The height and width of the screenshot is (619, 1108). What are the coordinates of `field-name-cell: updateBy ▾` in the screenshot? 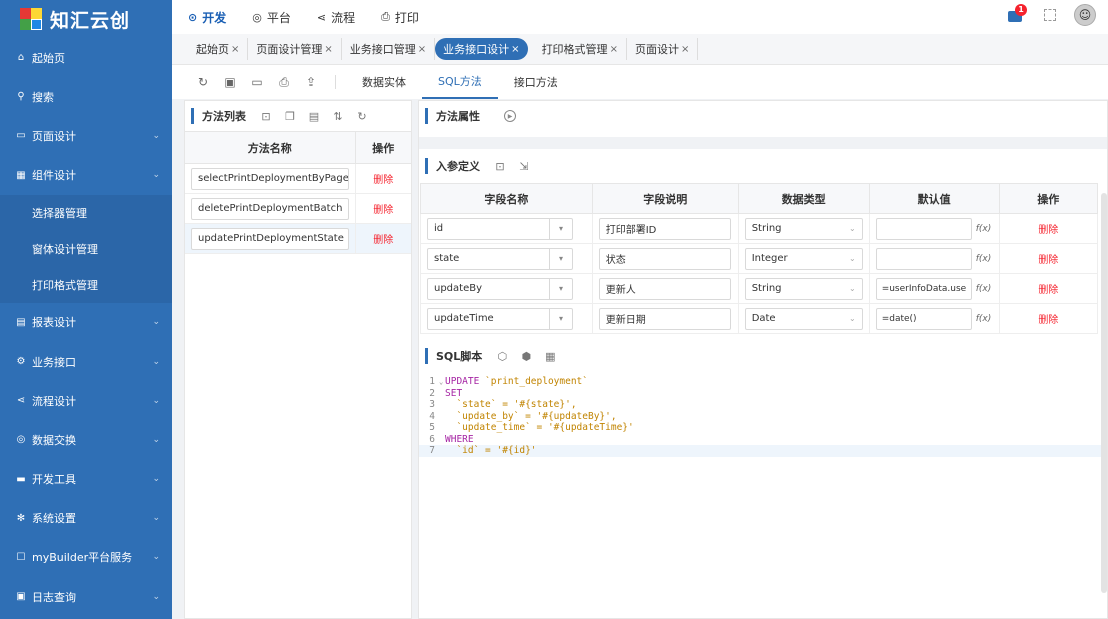 It's located at (506, 288).